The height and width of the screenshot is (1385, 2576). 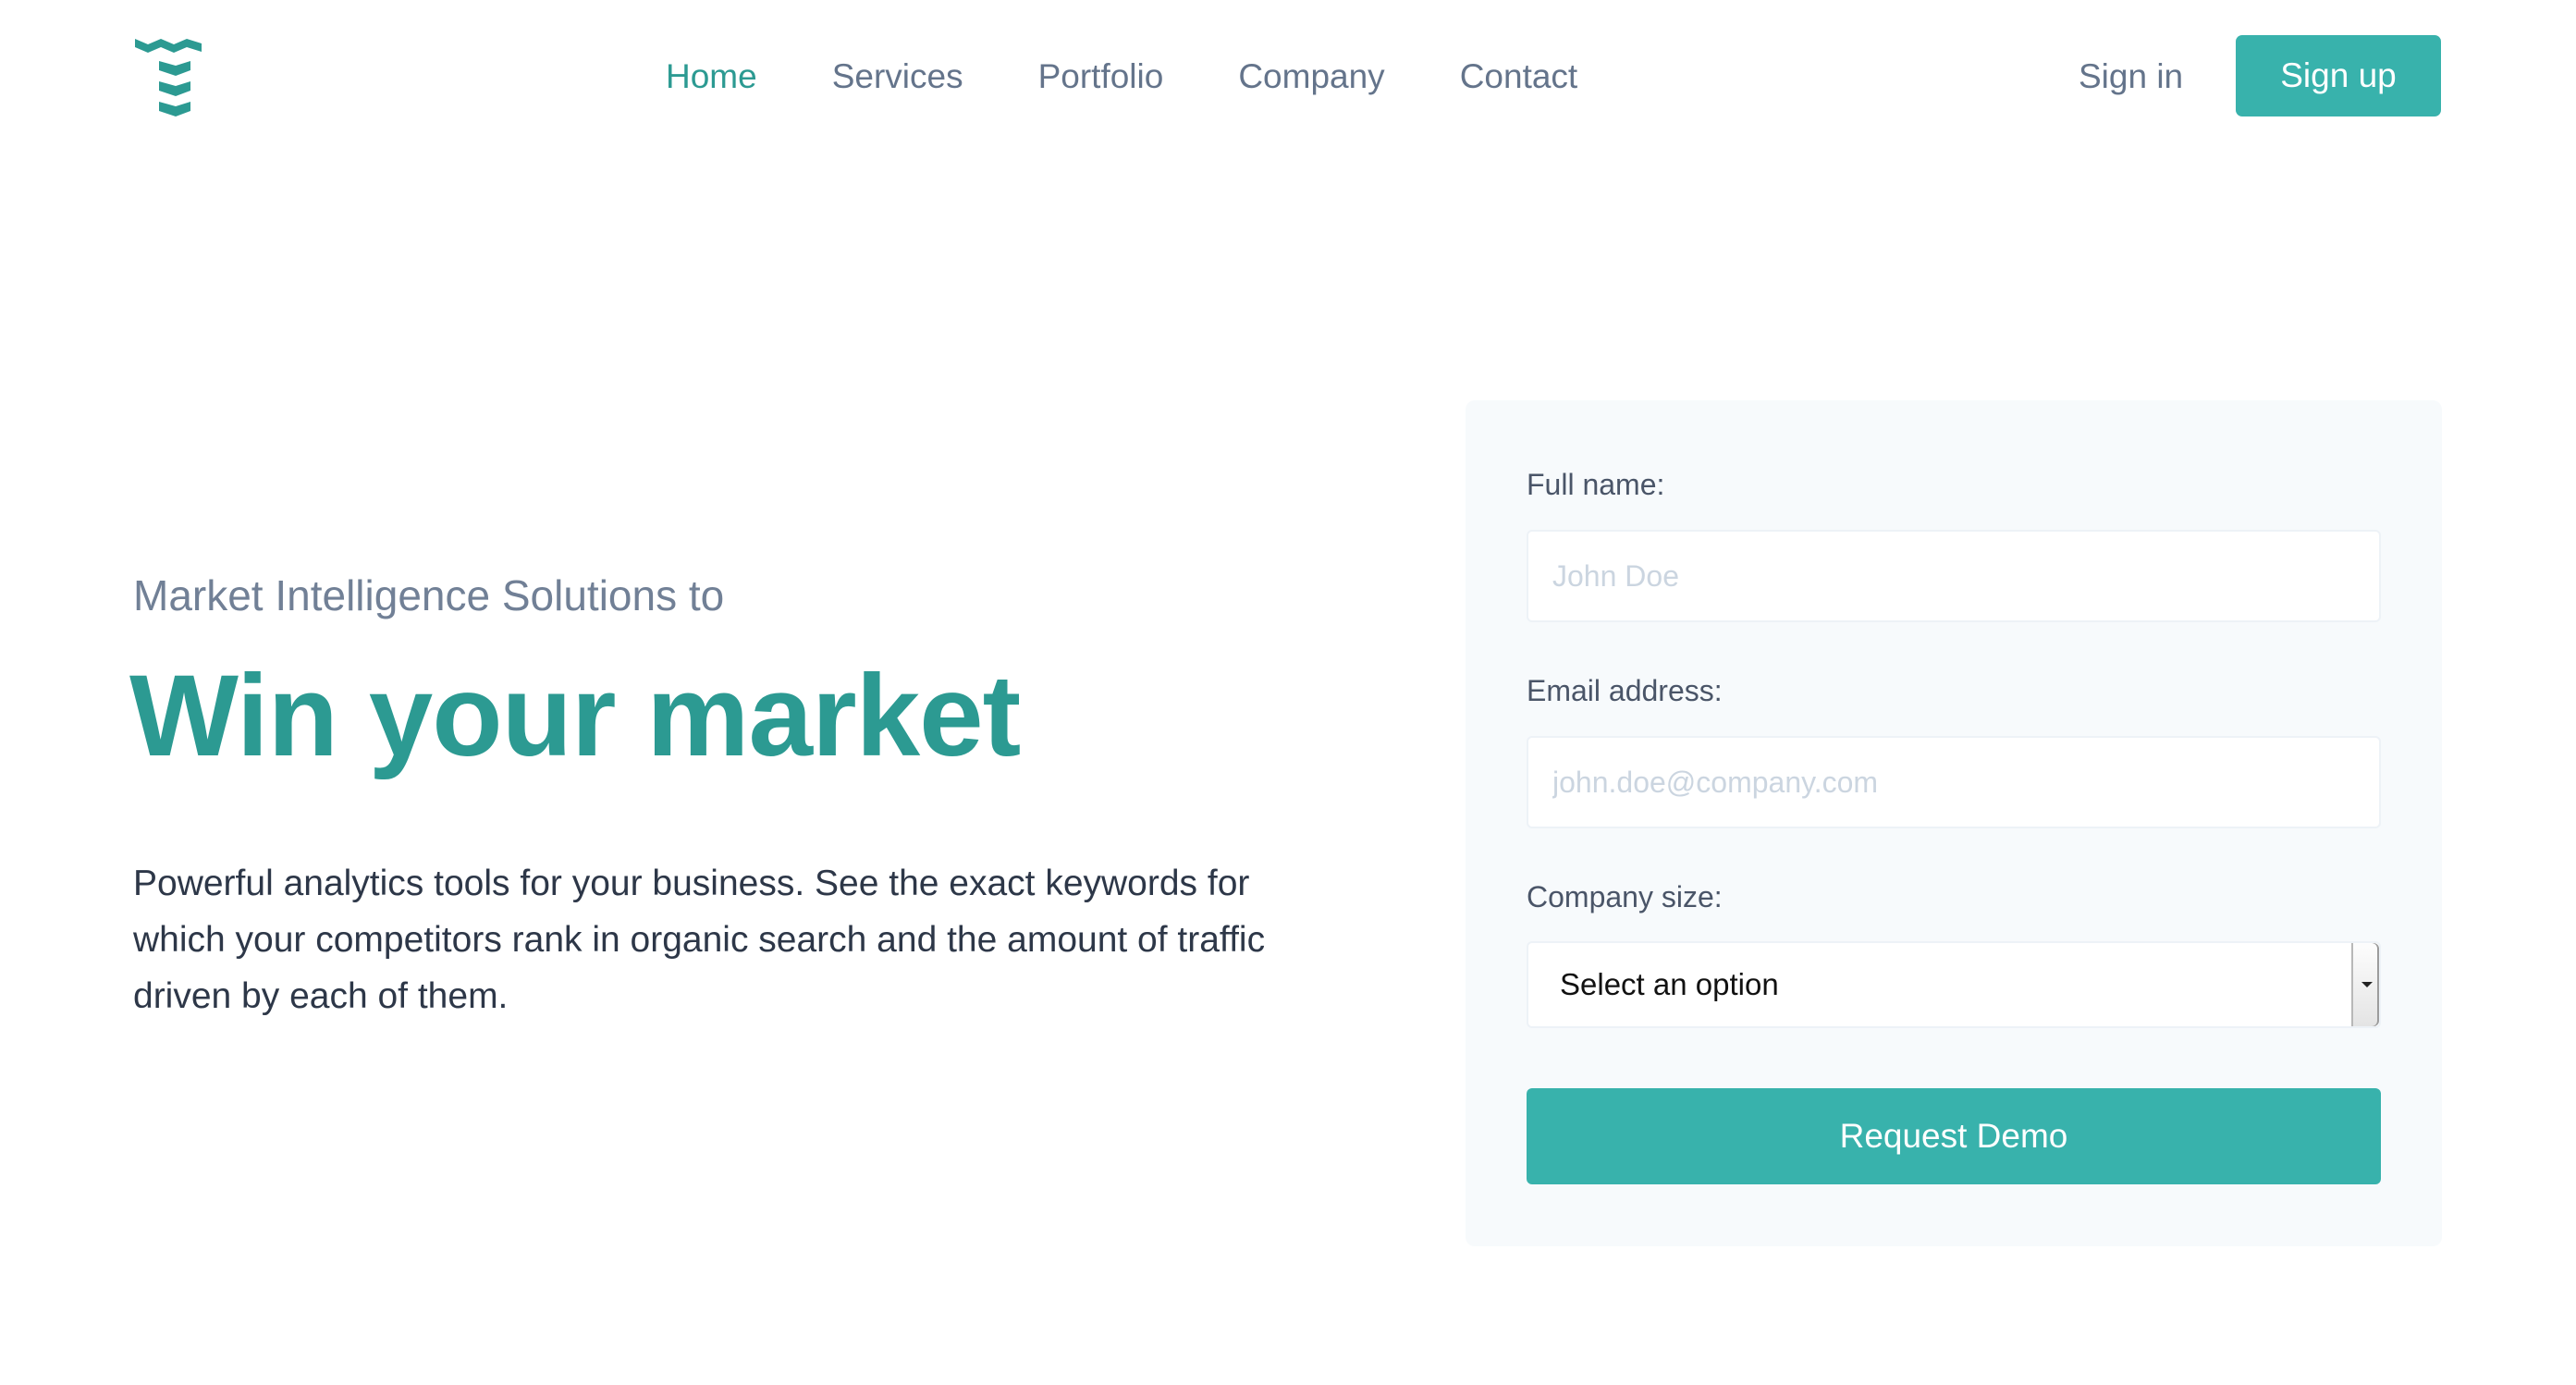 I want to click on company-size-label: Company size:, so click(x=1625, y=896).